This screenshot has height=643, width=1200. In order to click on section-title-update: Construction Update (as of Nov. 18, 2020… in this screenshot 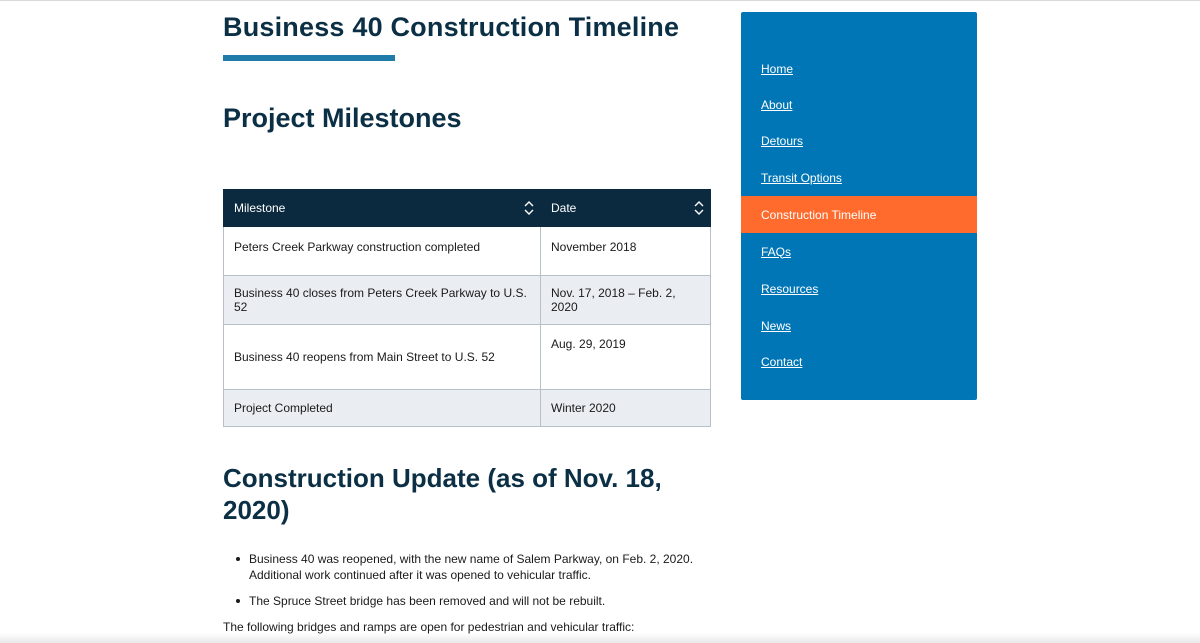, I will do `click(442, 494)`.